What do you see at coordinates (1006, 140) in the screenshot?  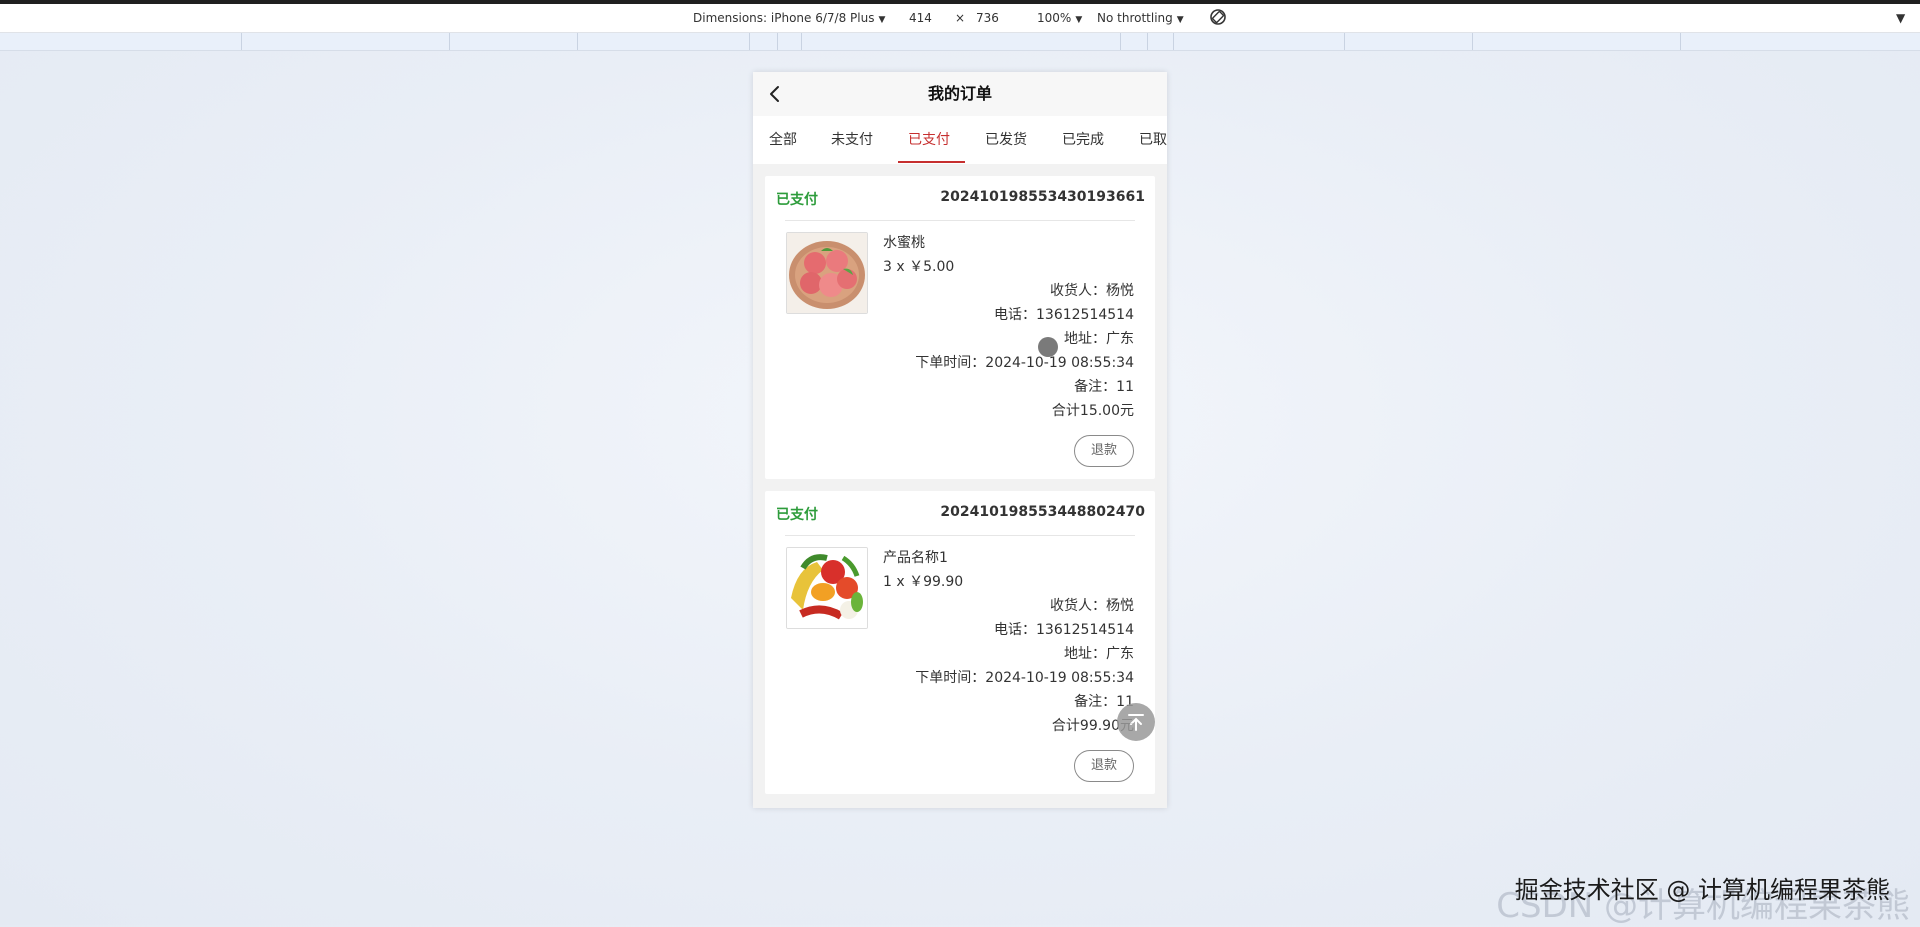 I see `tab-shipped: 已发货` at bounding box center [1006, 140].